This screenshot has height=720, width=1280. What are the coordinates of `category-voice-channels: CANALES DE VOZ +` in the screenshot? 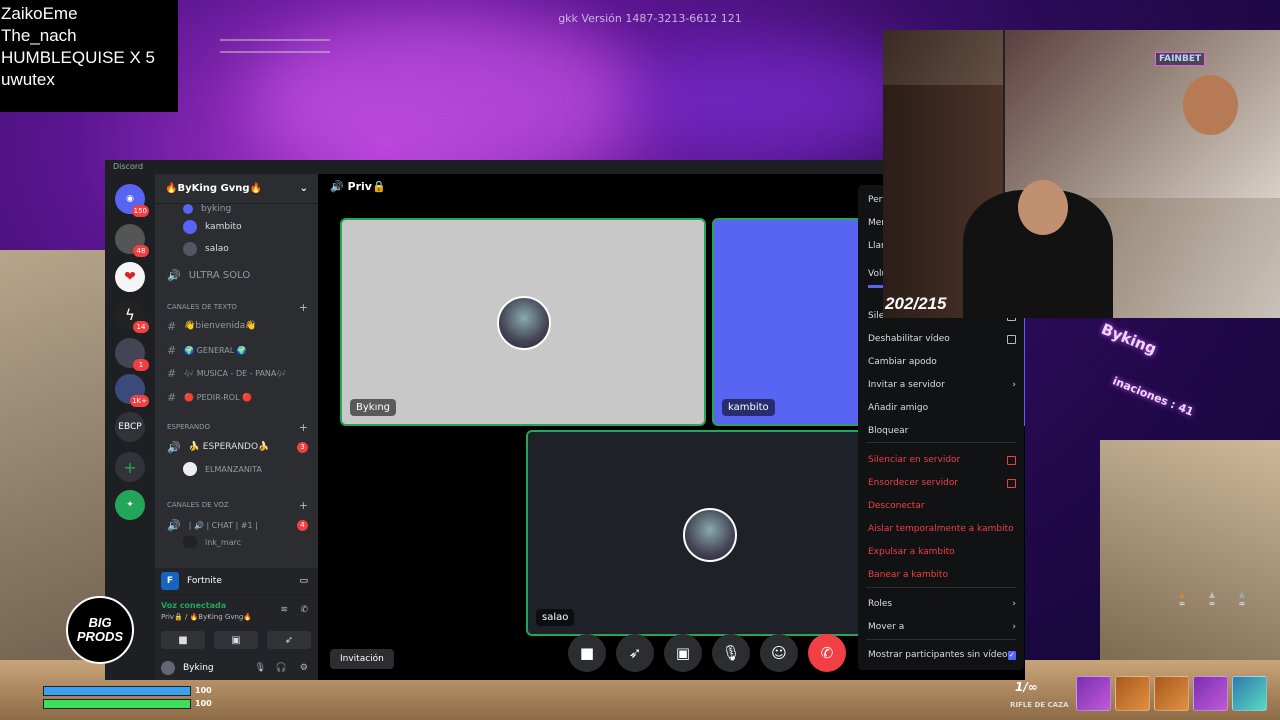 It's located at (236, 505).